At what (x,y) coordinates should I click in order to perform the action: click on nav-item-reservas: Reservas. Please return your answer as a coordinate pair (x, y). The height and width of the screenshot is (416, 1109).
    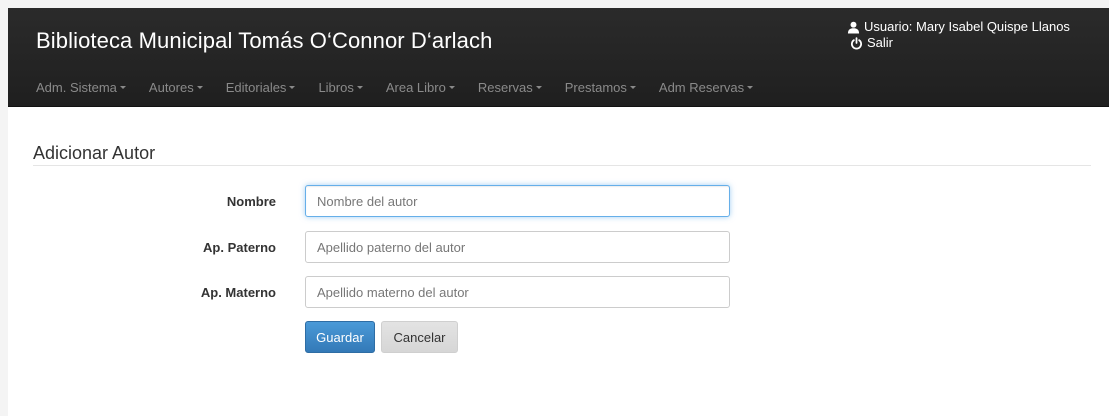
    Looking at the image, I should click on (510, 87).